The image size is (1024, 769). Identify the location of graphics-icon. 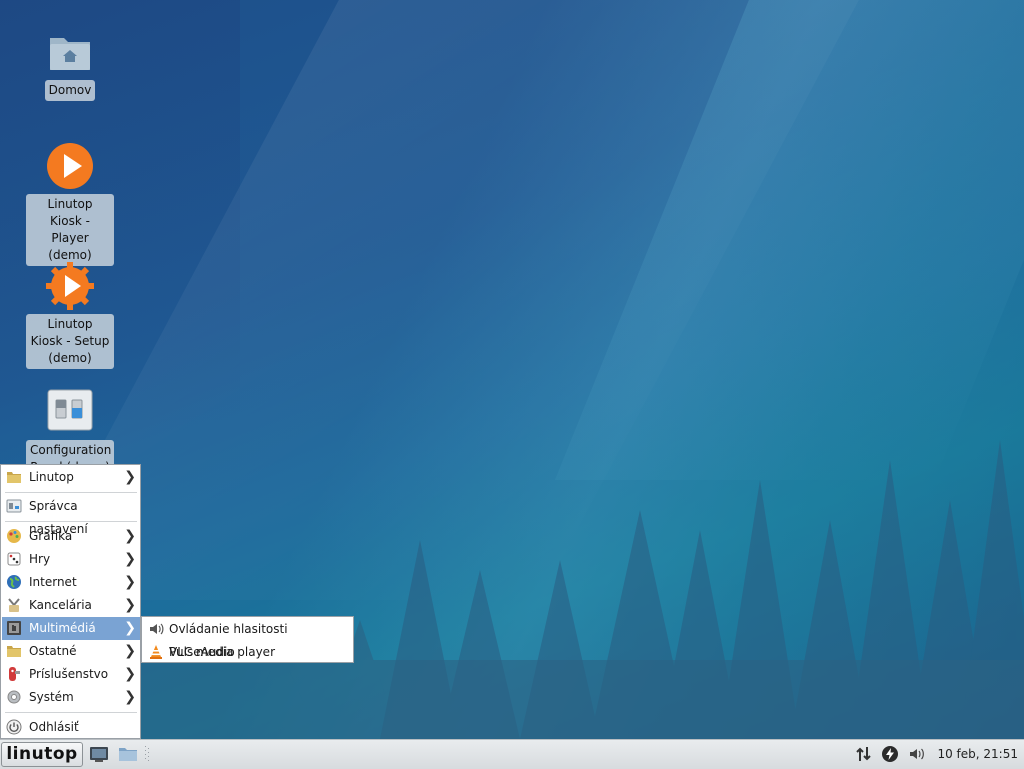
(14, 536).